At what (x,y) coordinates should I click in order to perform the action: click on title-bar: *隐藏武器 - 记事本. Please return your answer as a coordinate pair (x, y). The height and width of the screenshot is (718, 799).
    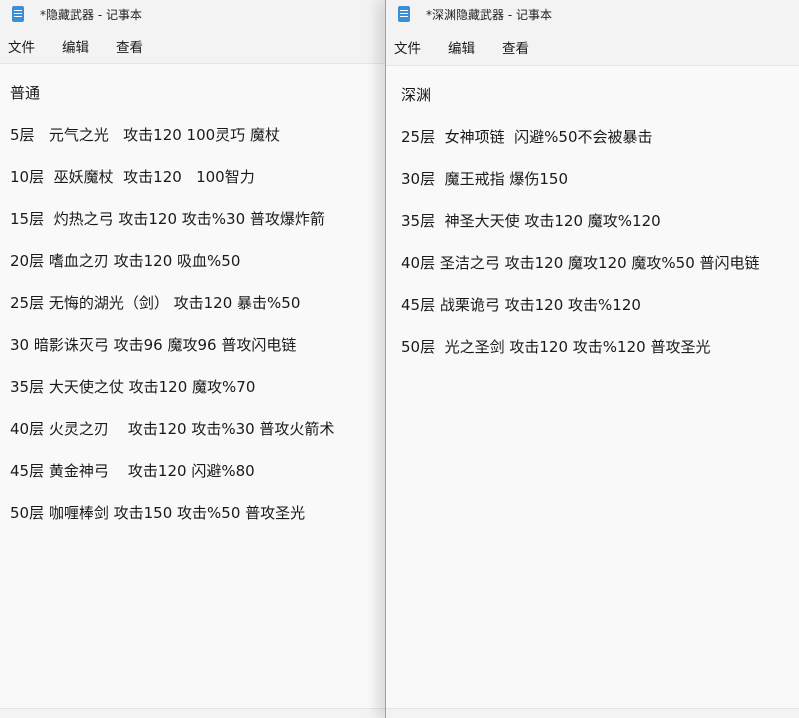
    Looking at the image, I should click on (192, 14).